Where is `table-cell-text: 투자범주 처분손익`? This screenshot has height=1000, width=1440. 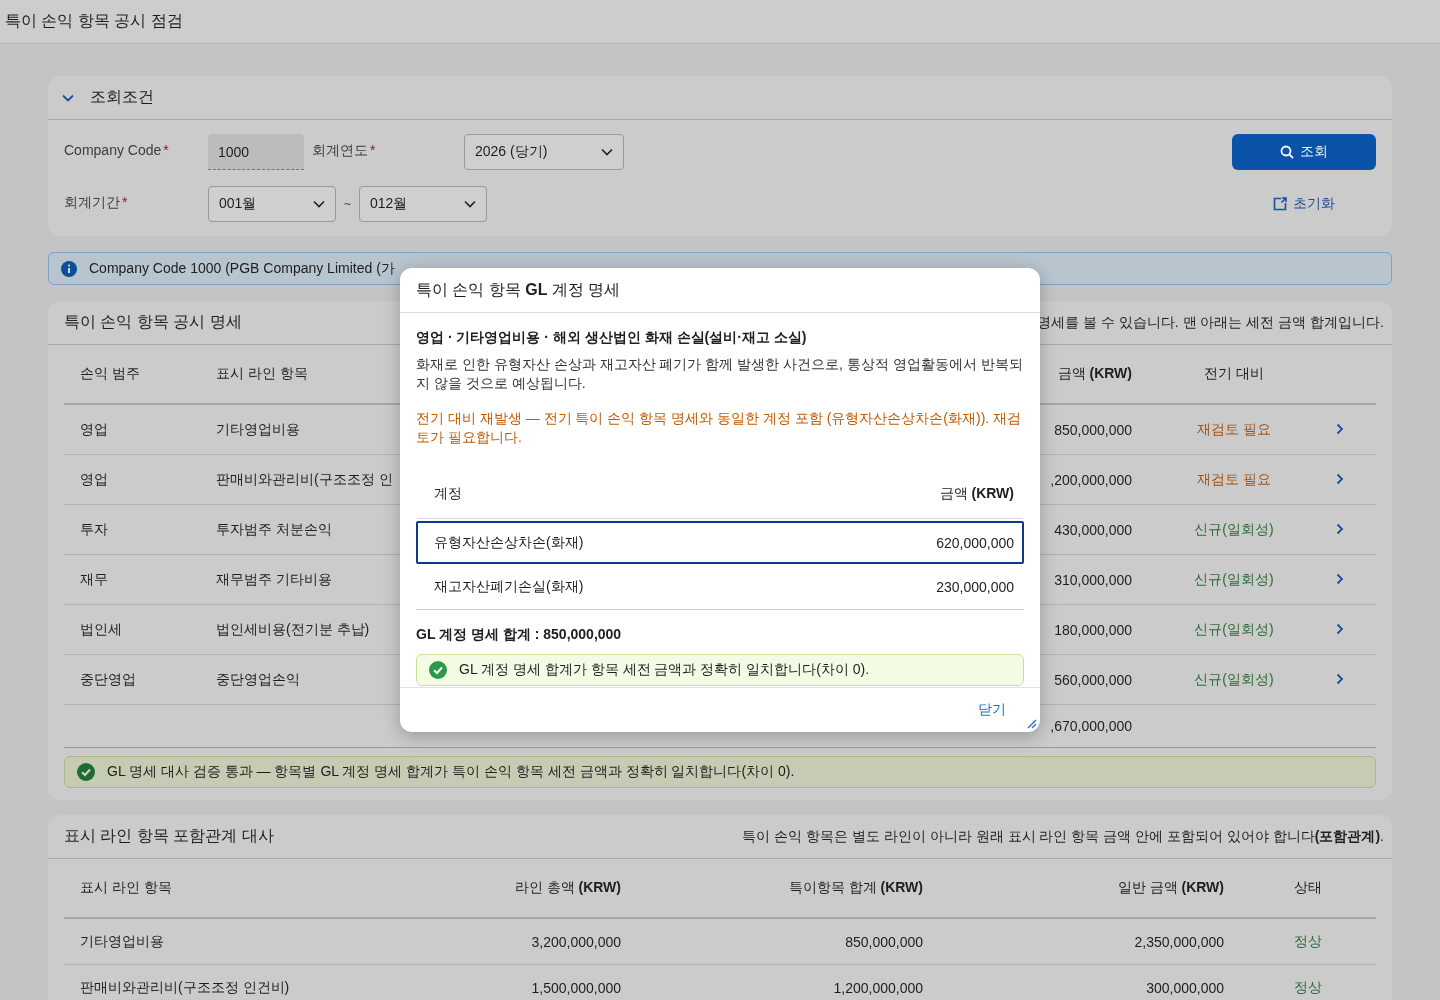 table-cell-text: 투자범주 처분손익 is located at coordinates (274, 529).